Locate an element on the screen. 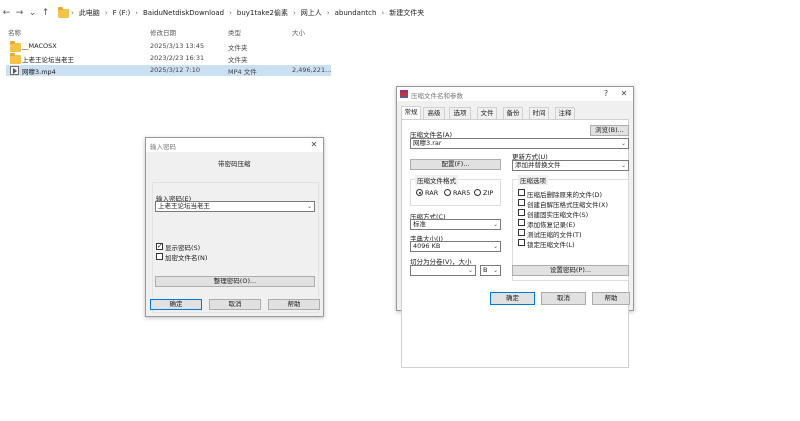 This screenshot has height=421, width=800. split-size-input: ⌄ is located at coordinates (443, 270).